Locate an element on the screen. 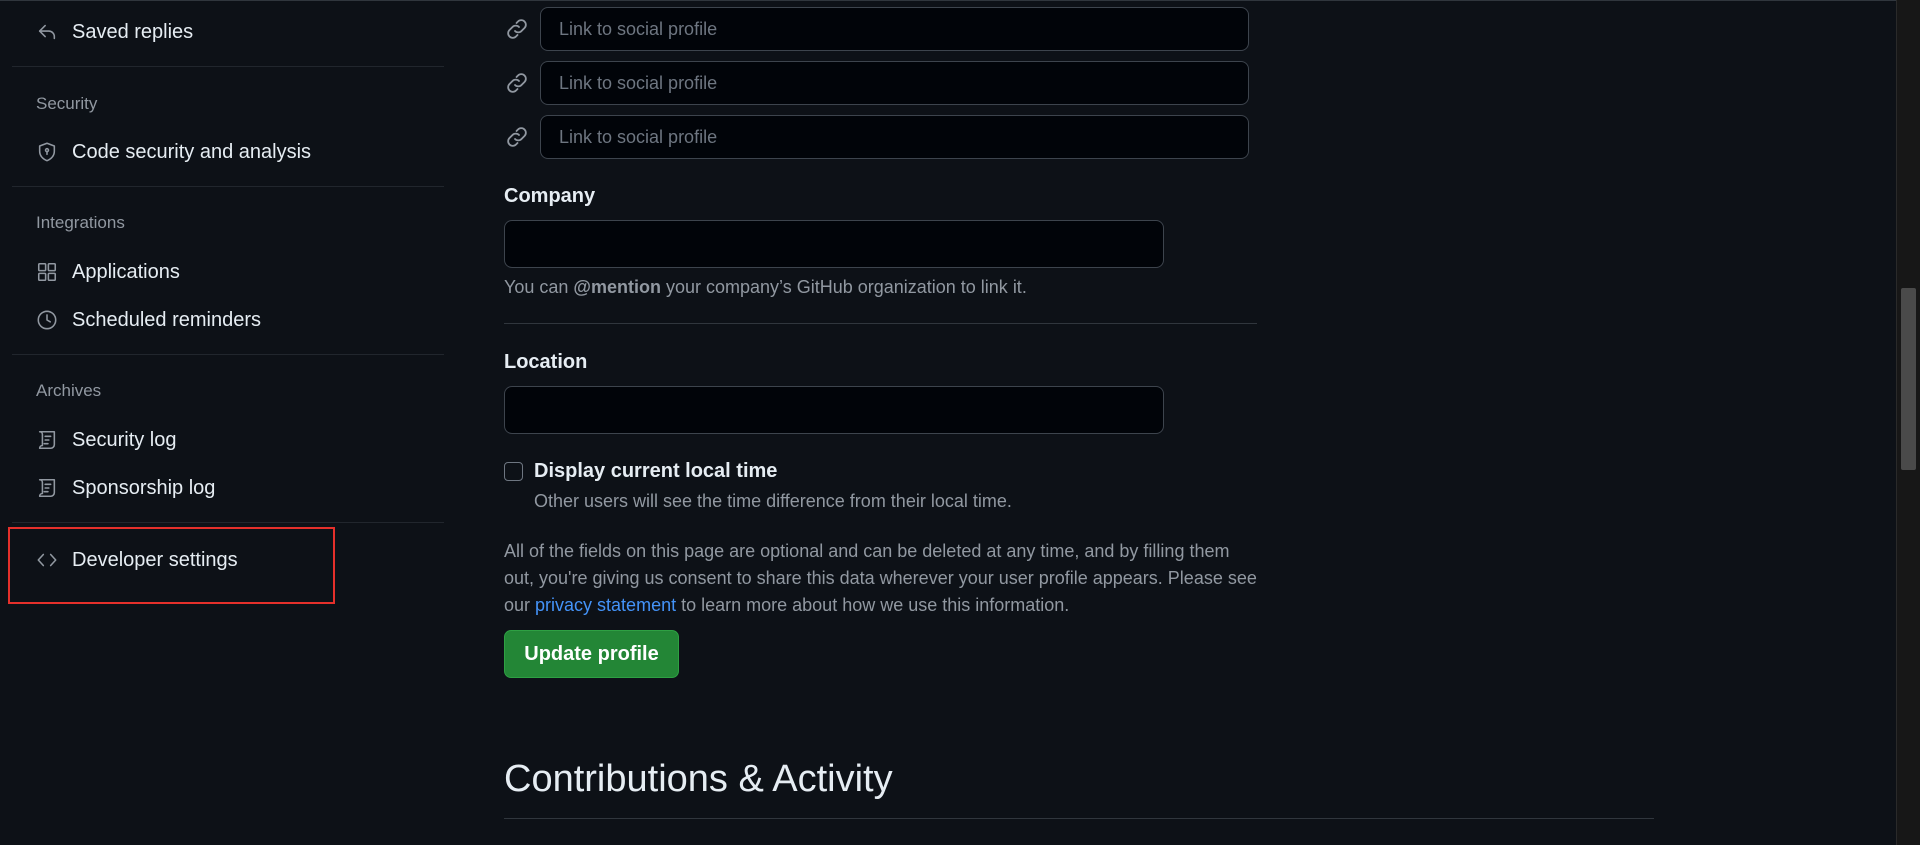  section-rule is located at coordinates (1079, 818).